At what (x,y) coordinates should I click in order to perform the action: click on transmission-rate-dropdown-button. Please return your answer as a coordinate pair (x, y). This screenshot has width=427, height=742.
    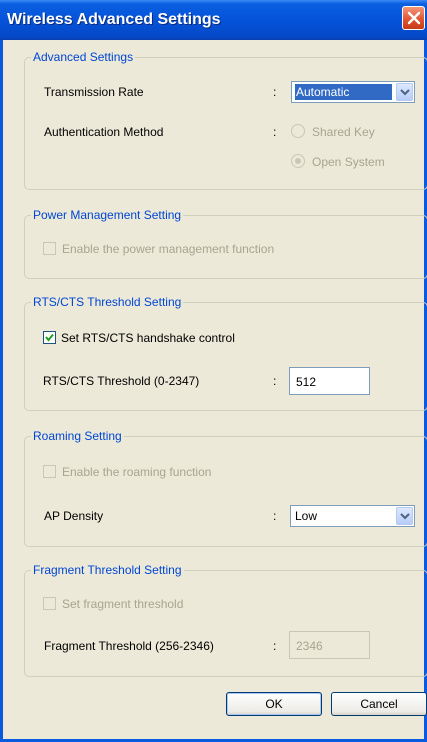
    Looking at the image, I should click on (404, 92).